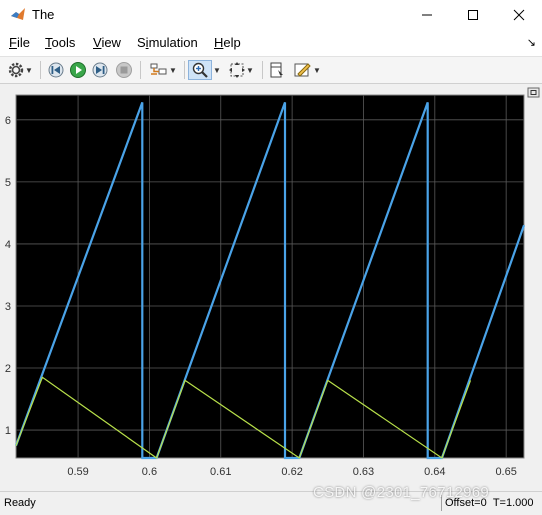 Image resolution: width=542 pixels, height=515 pixels. Describe the element at coordinates (8, 121) in the screenshot. I see `y-tick-label: 6` at that location.